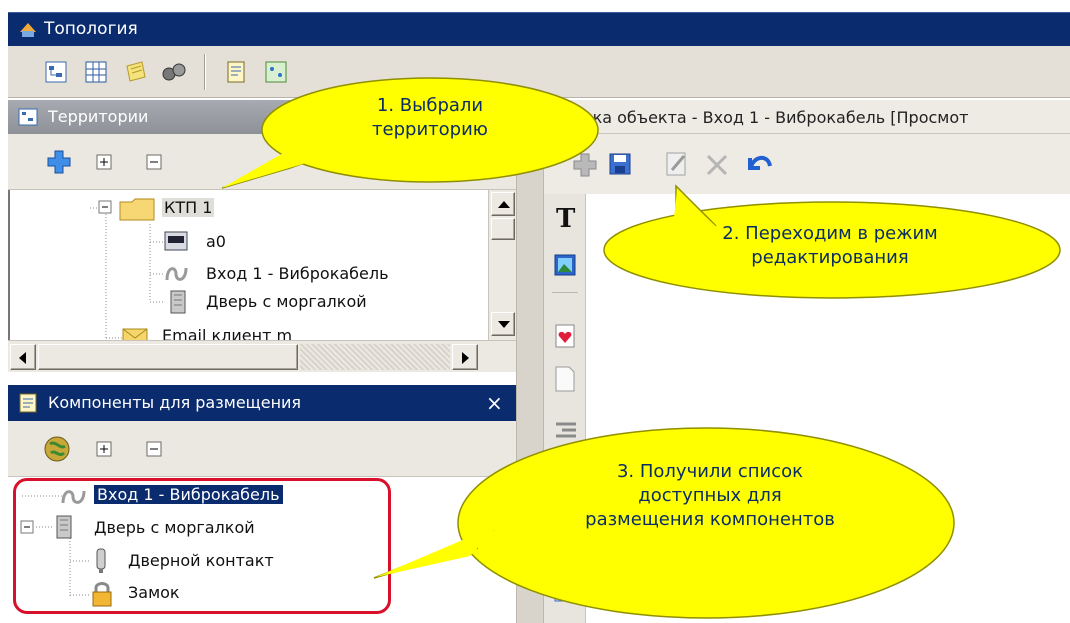 This screenshot has width=1070, height=623. Describe the element at coordinates (286, 301) in the screenshot. I see `tree-node-label: Дверь с моргалкой` at that location.